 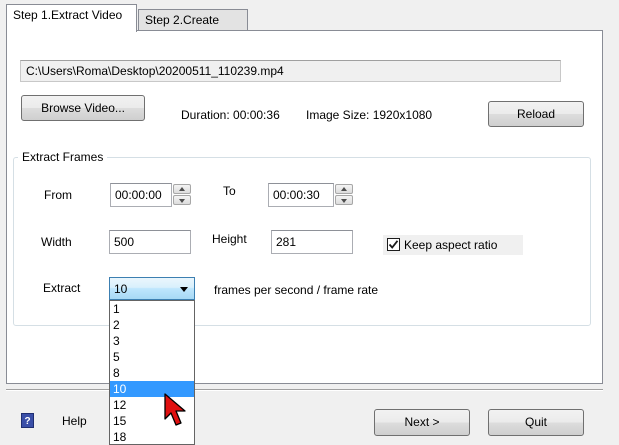 I want to click on from-time-input: 00:00:00, so click(x=141, y=195).